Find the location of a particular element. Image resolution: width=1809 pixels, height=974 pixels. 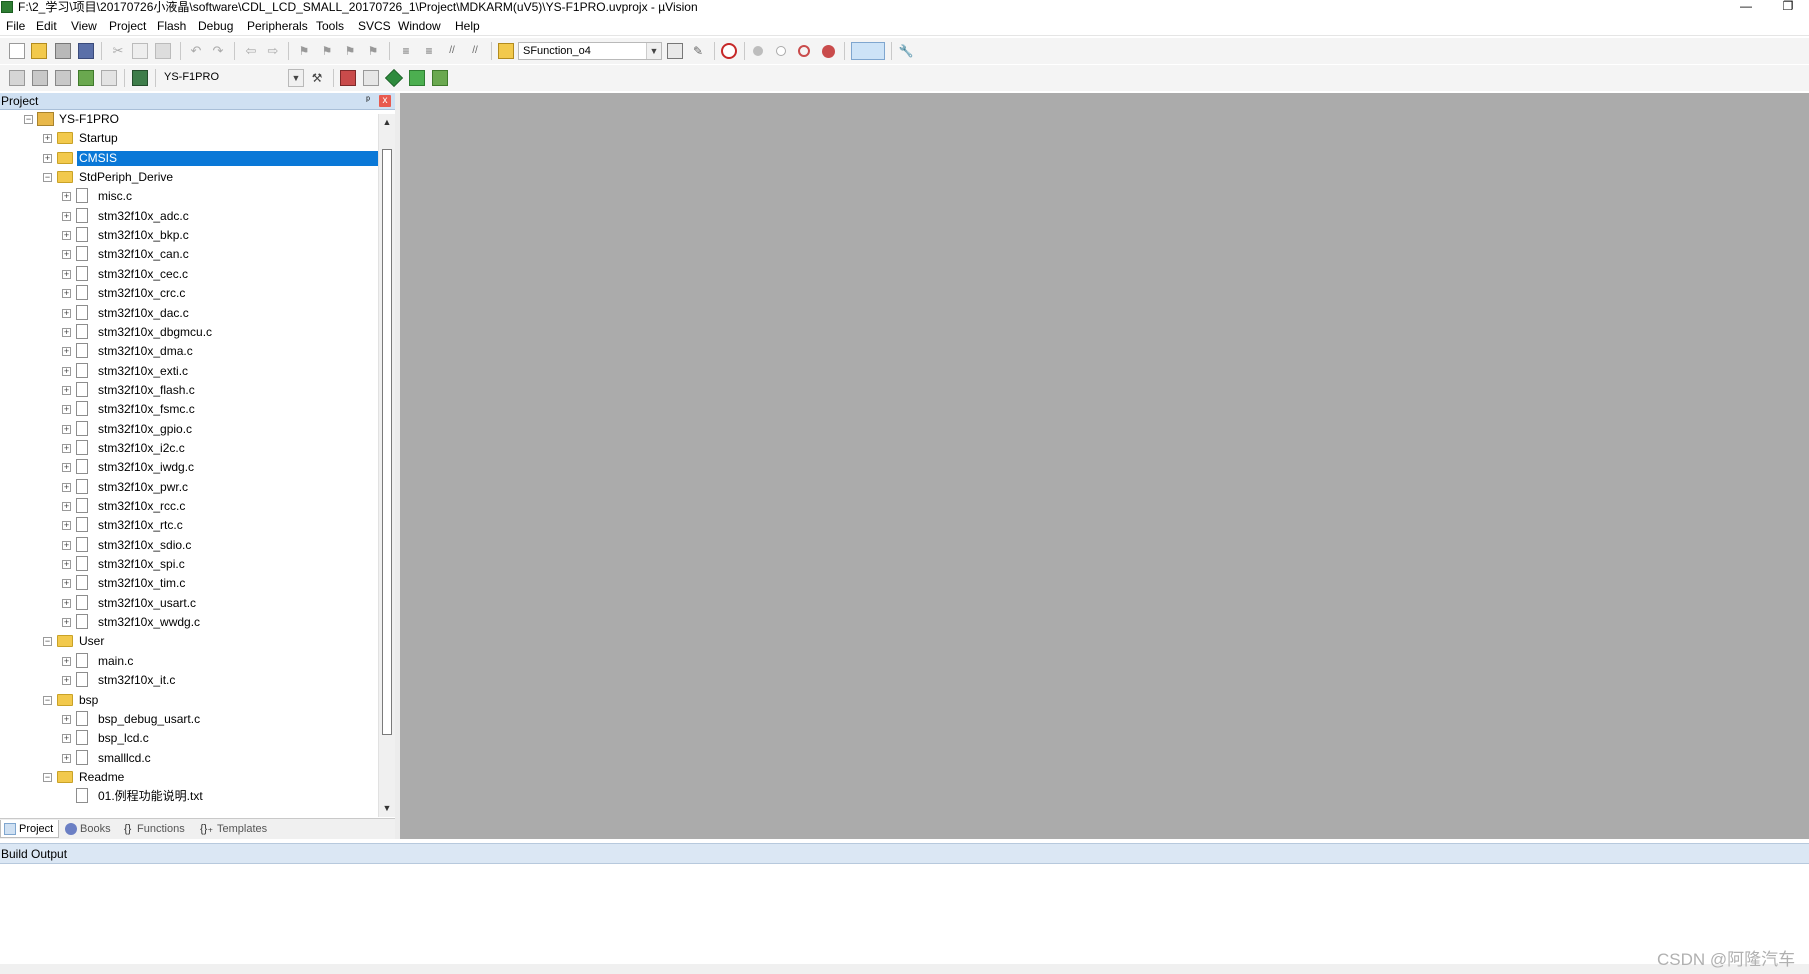

indent-icon: ≡ is located at coordinates (406, 51).